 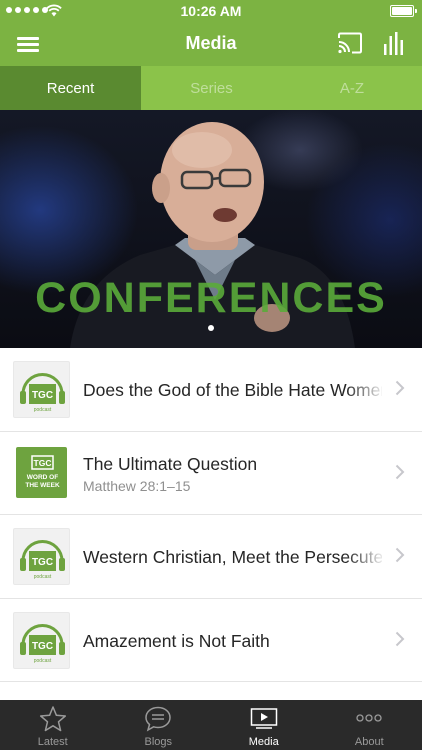 I want to click on item-title: The Ultimate Question, so click(x=170, y=463).